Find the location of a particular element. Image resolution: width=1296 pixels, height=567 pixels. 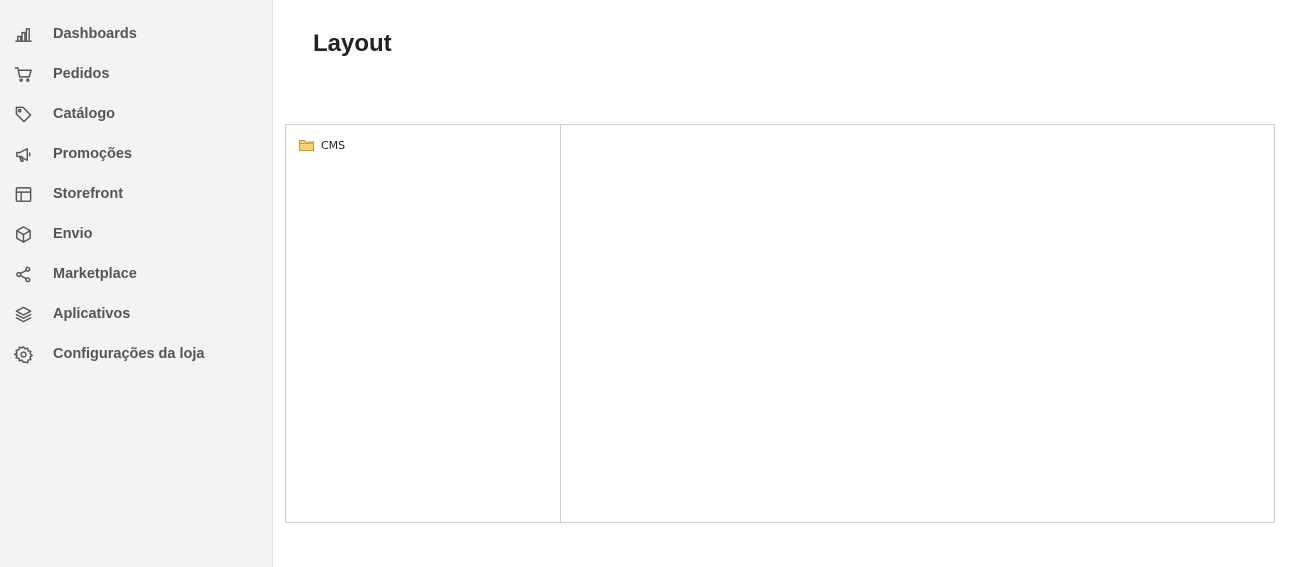

tree-node-label: CMS is located at coordinates (333, 145).